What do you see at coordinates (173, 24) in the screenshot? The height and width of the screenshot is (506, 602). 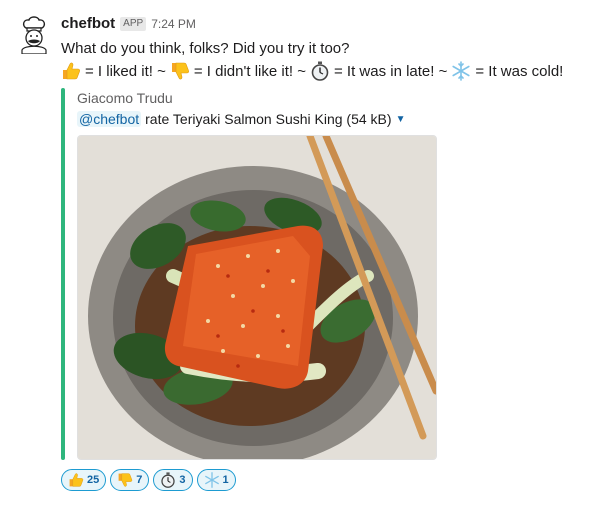 I see `message-timestamp: 7:24 PM` at bounding box center [173, 24].